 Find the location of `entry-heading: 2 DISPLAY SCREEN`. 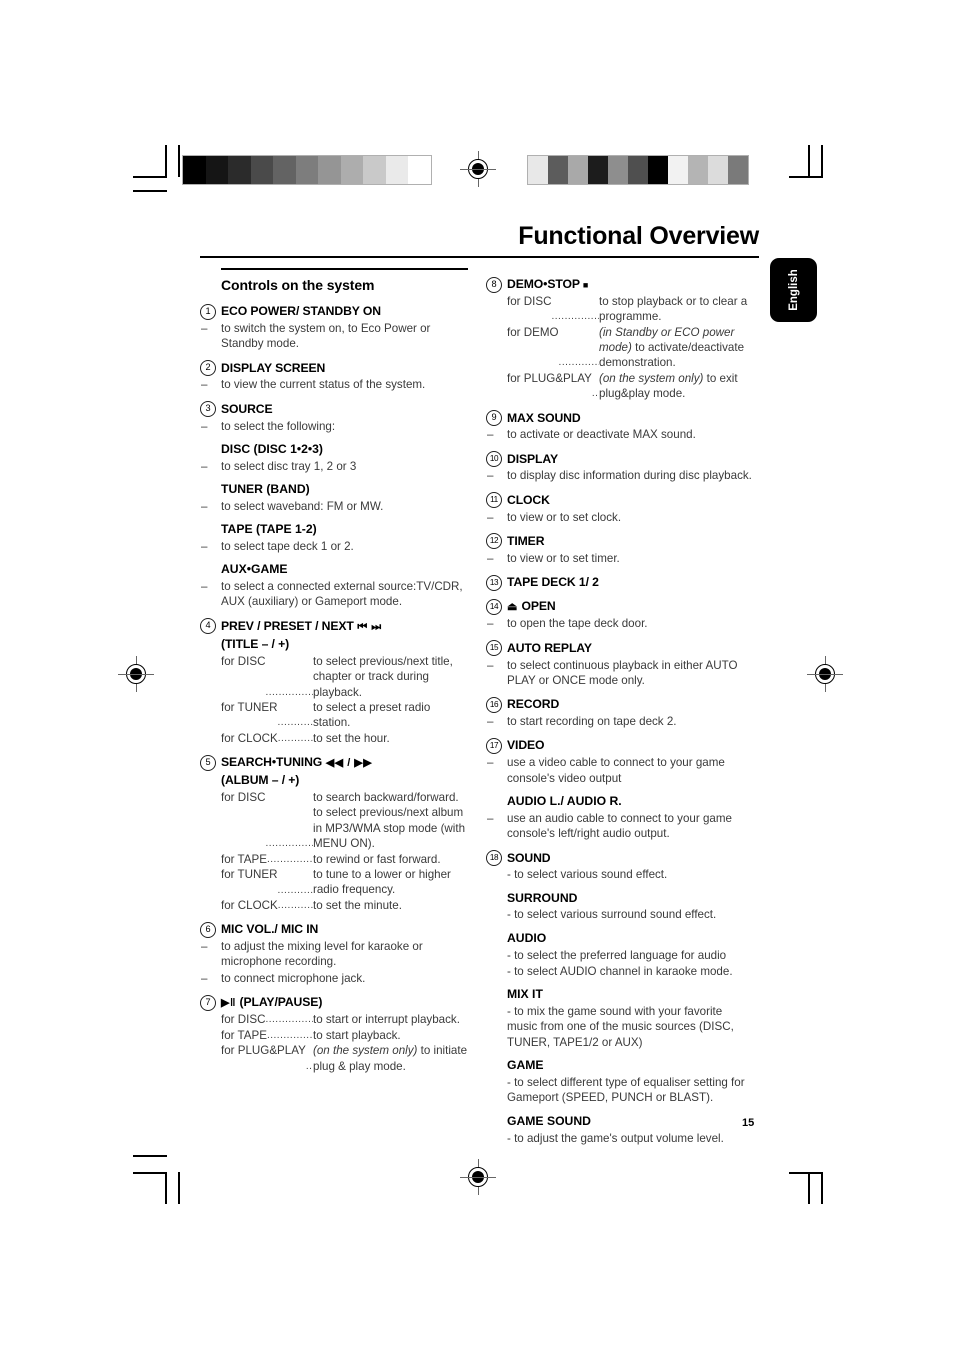

entry-heading: 2 DISPLAY SCREEN is located at coordinates (334, 368).